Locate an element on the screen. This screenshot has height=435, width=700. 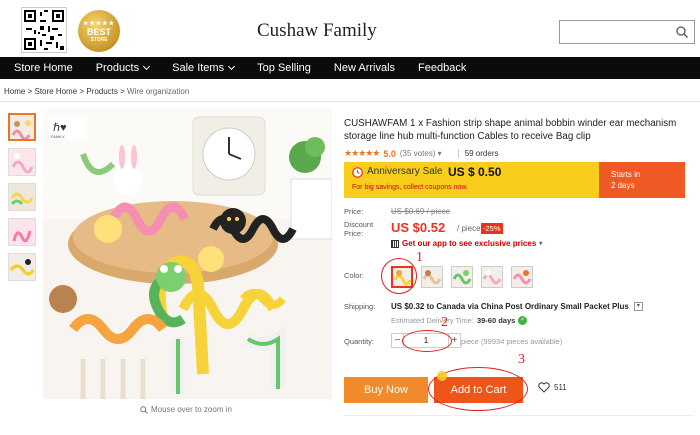
price-label: Price: is located at coordinates (354, 211).